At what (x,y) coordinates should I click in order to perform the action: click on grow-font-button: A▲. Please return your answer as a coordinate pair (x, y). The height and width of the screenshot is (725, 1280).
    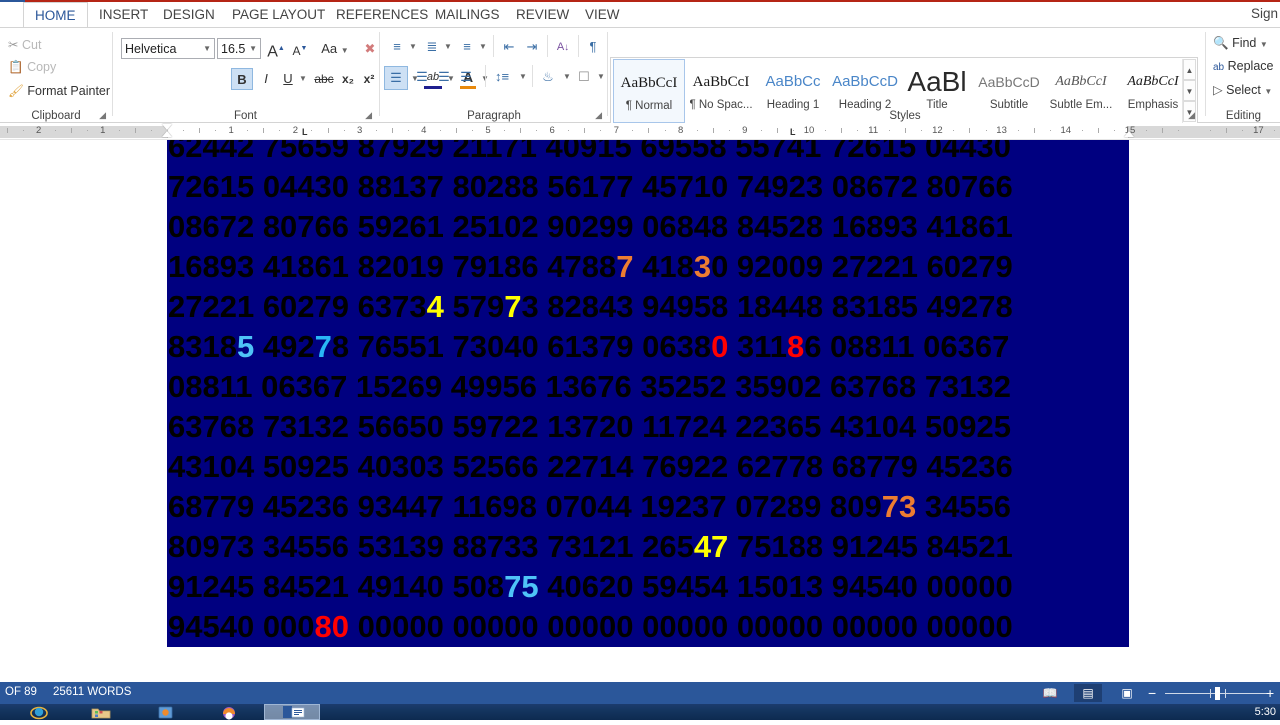
    Looking at the image, I should click on (276, 50).